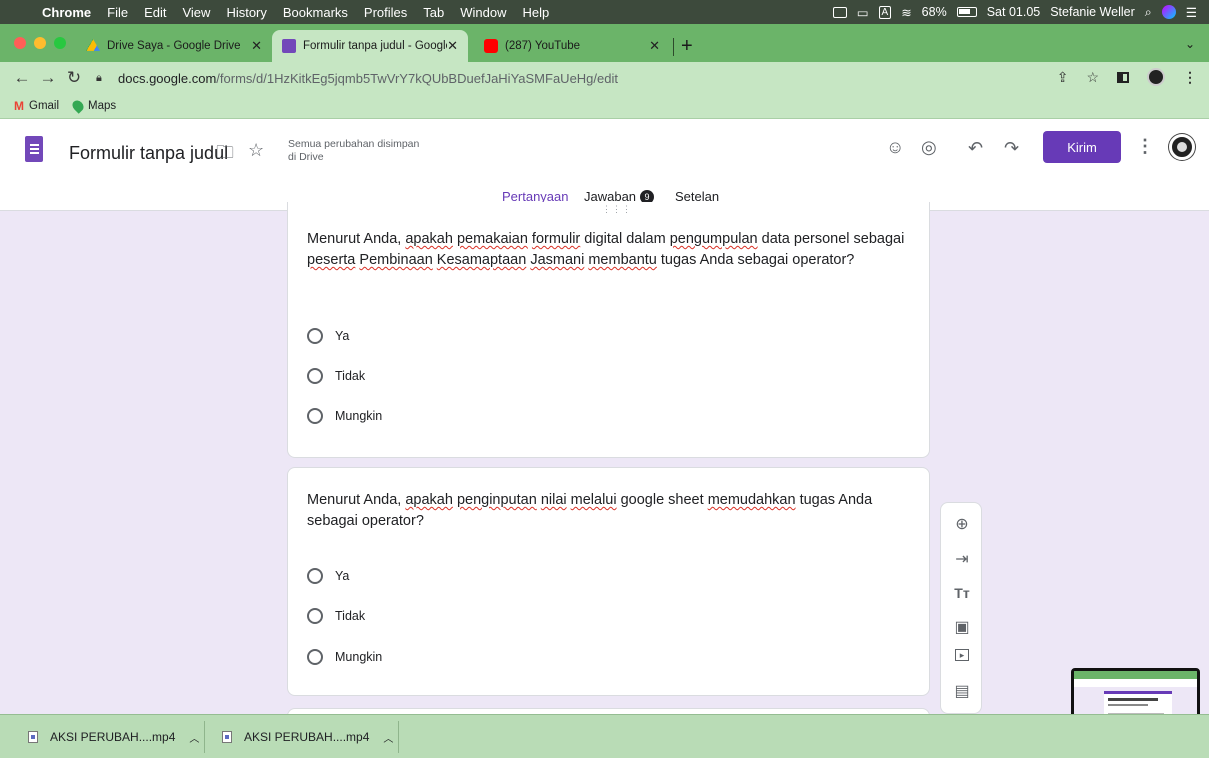 This screenshot has height=758, width=1209. I want to click on form-title: Formulir tanpa judul, so click(148, 153).